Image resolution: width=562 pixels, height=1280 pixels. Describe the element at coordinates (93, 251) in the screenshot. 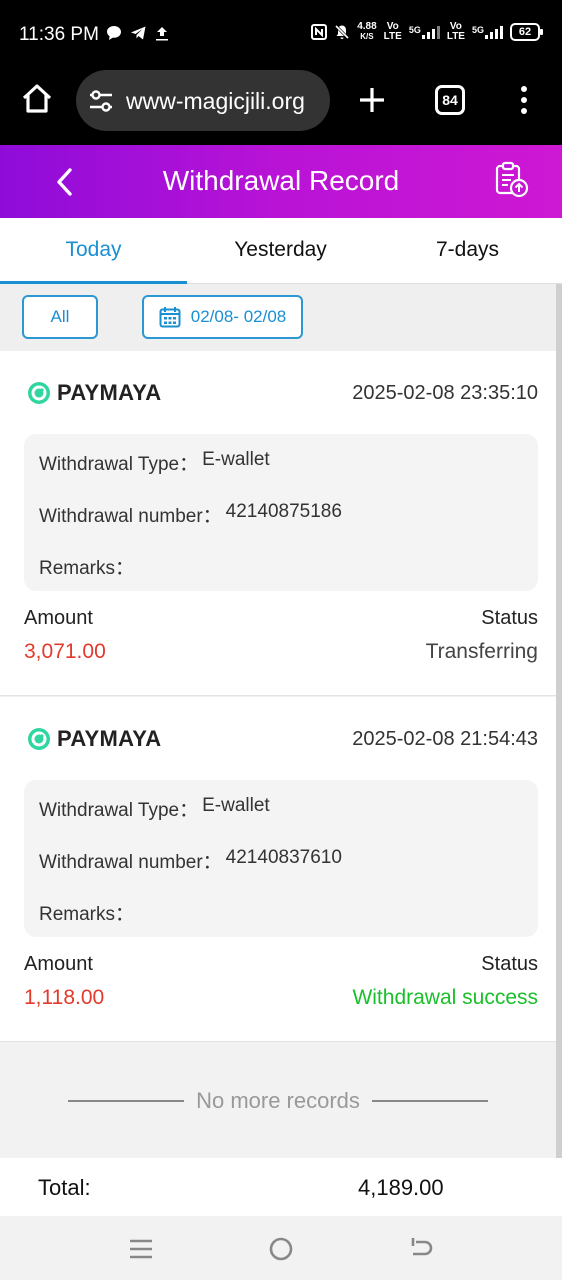

I see `tab-today: Today` at that location.